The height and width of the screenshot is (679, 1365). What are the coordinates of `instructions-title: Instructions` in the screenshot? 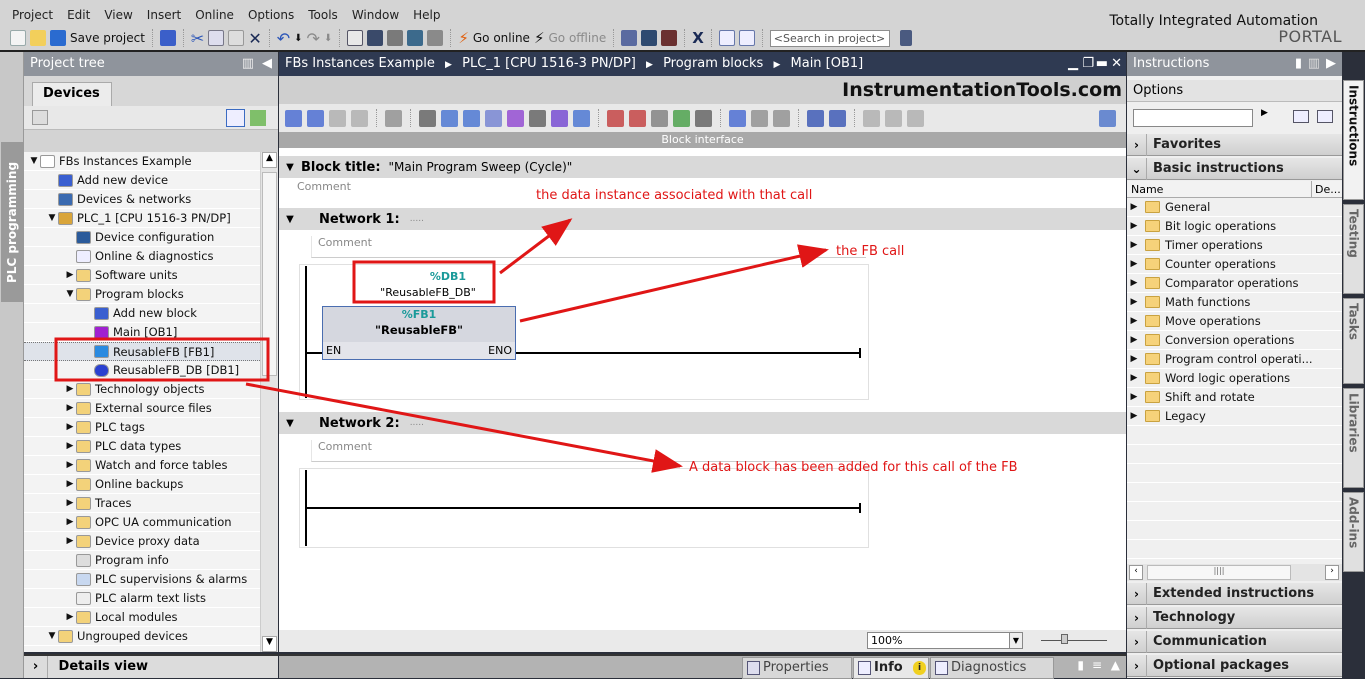 It's located at (1171, 63).